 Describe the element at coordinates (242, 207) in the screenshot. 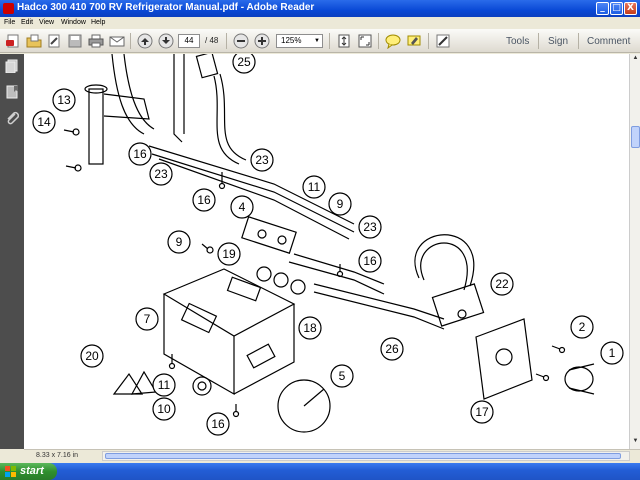

I see `callout-text: 4` at that location.